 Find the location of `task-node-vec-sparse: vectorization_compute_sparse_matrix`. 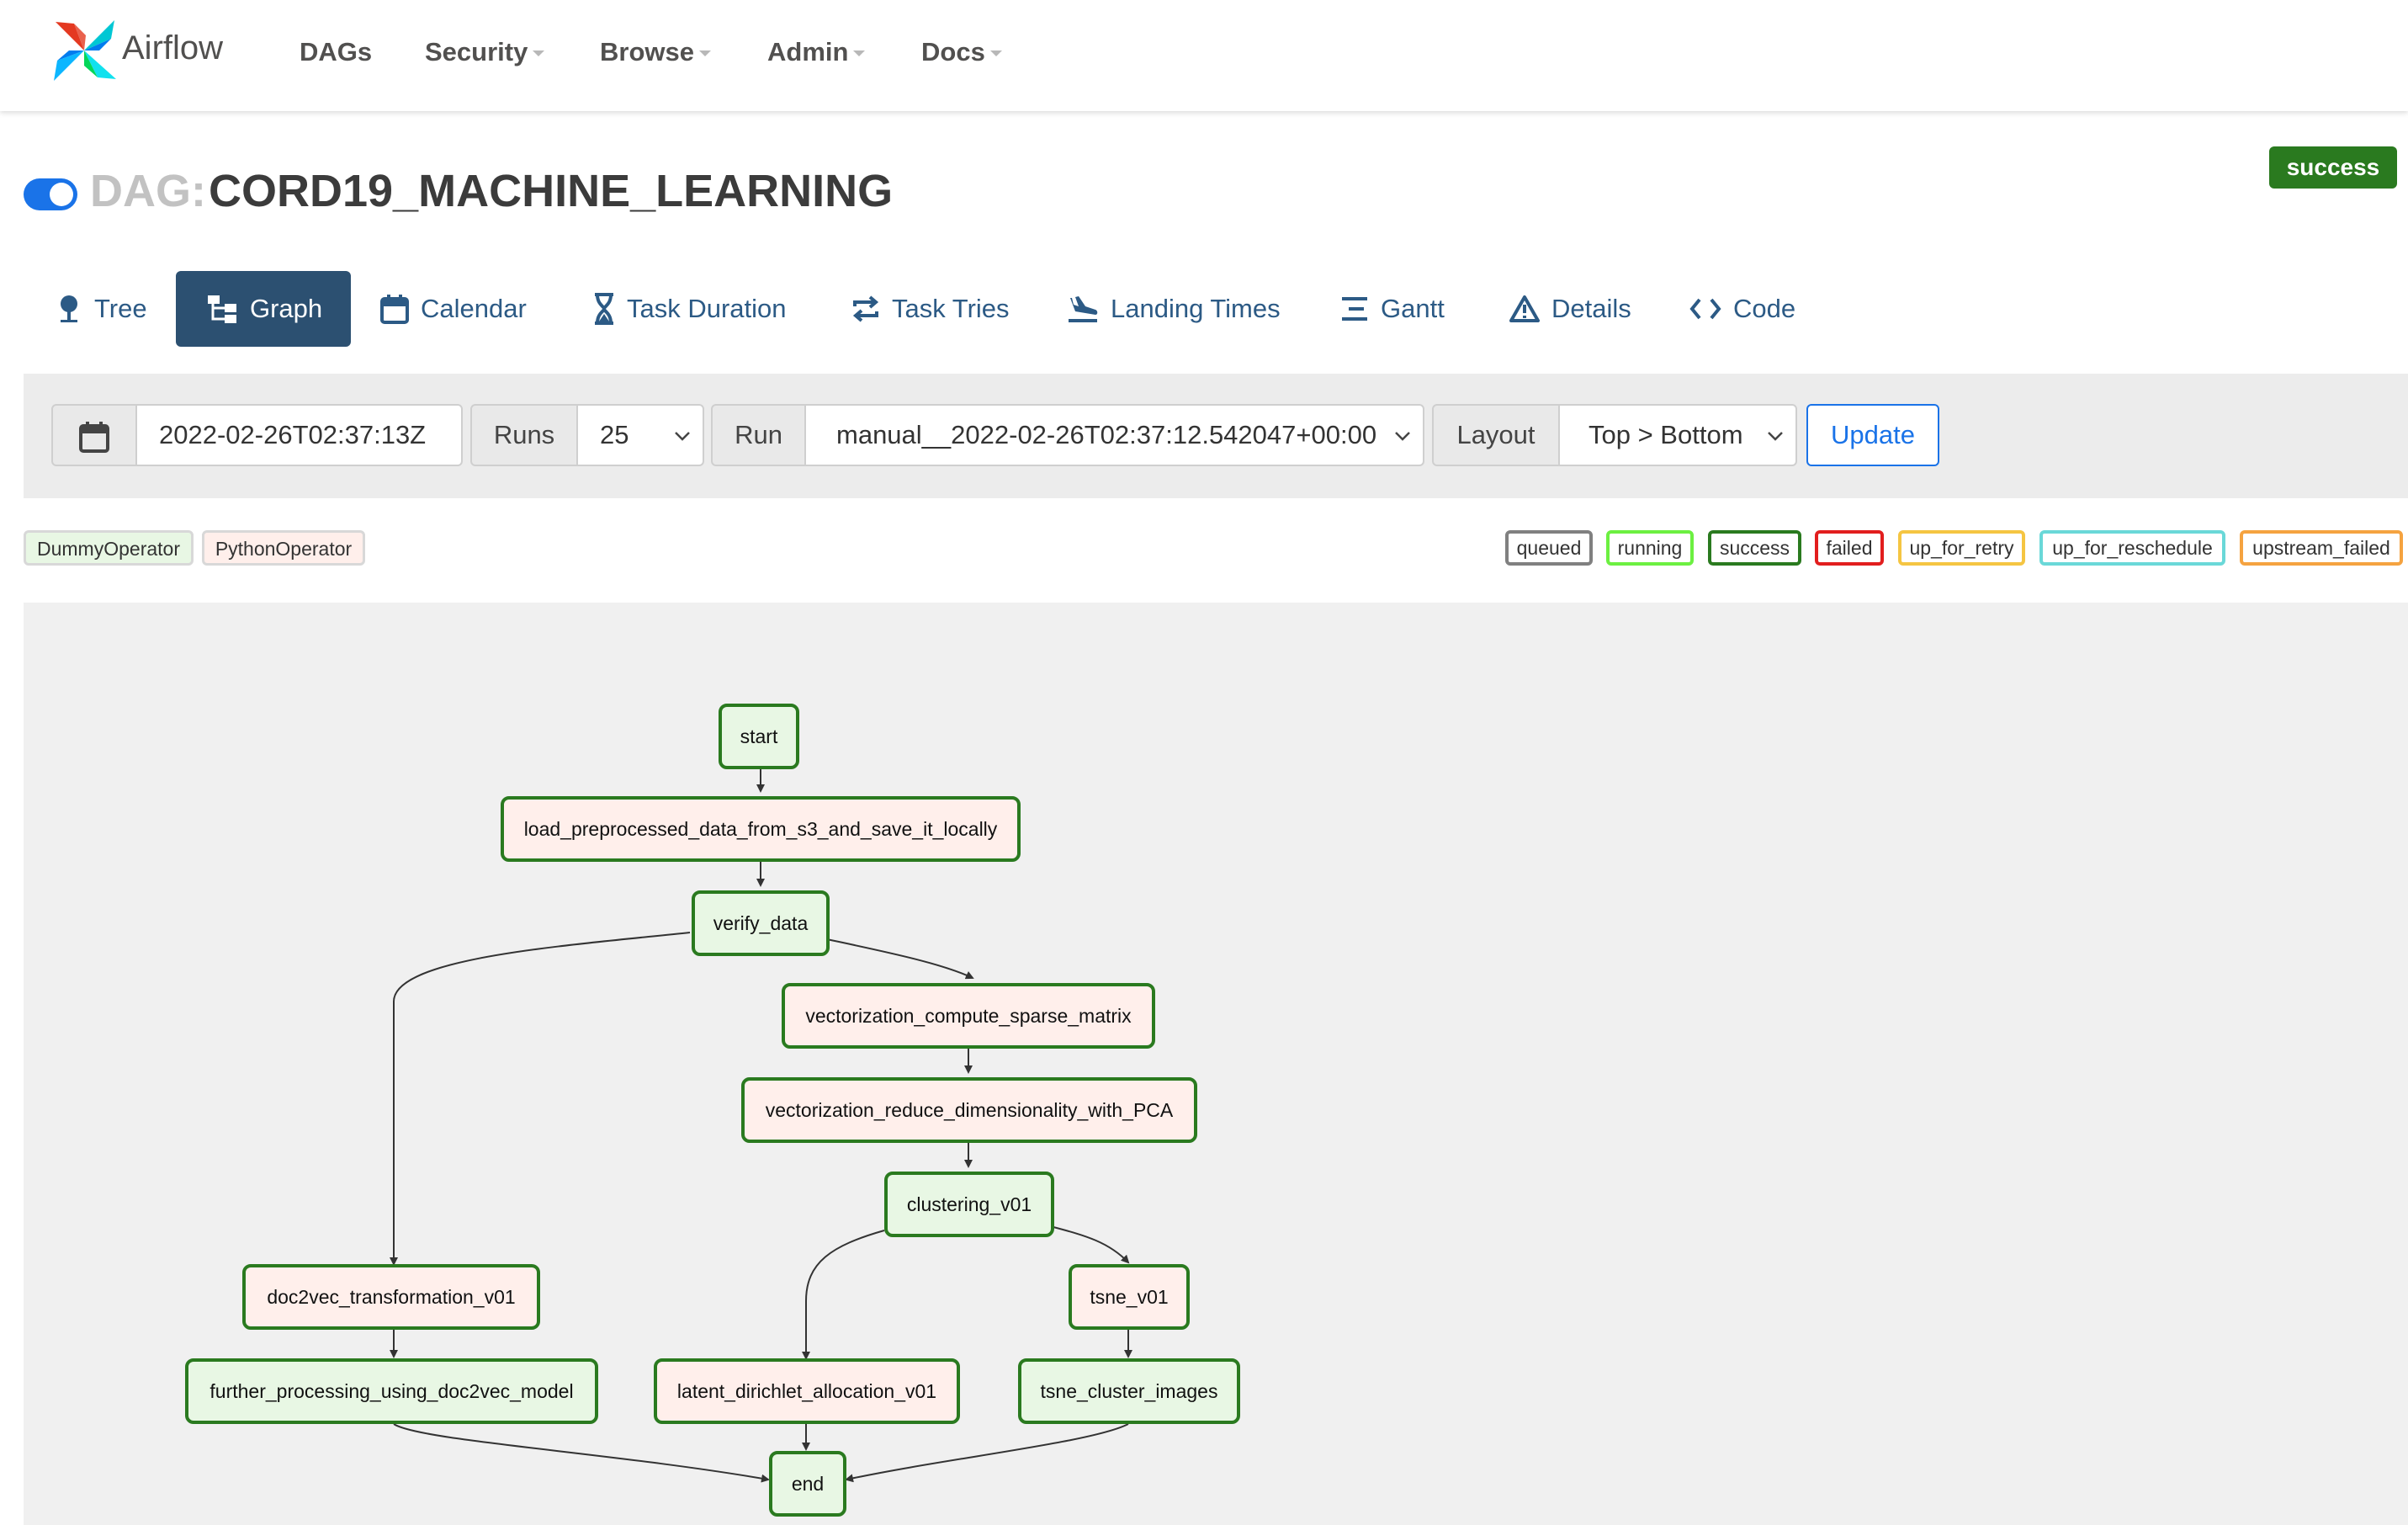

task-node-vec-sparse: vectorization_compute_sparse_matrix is located at coordinates (969, 1016).